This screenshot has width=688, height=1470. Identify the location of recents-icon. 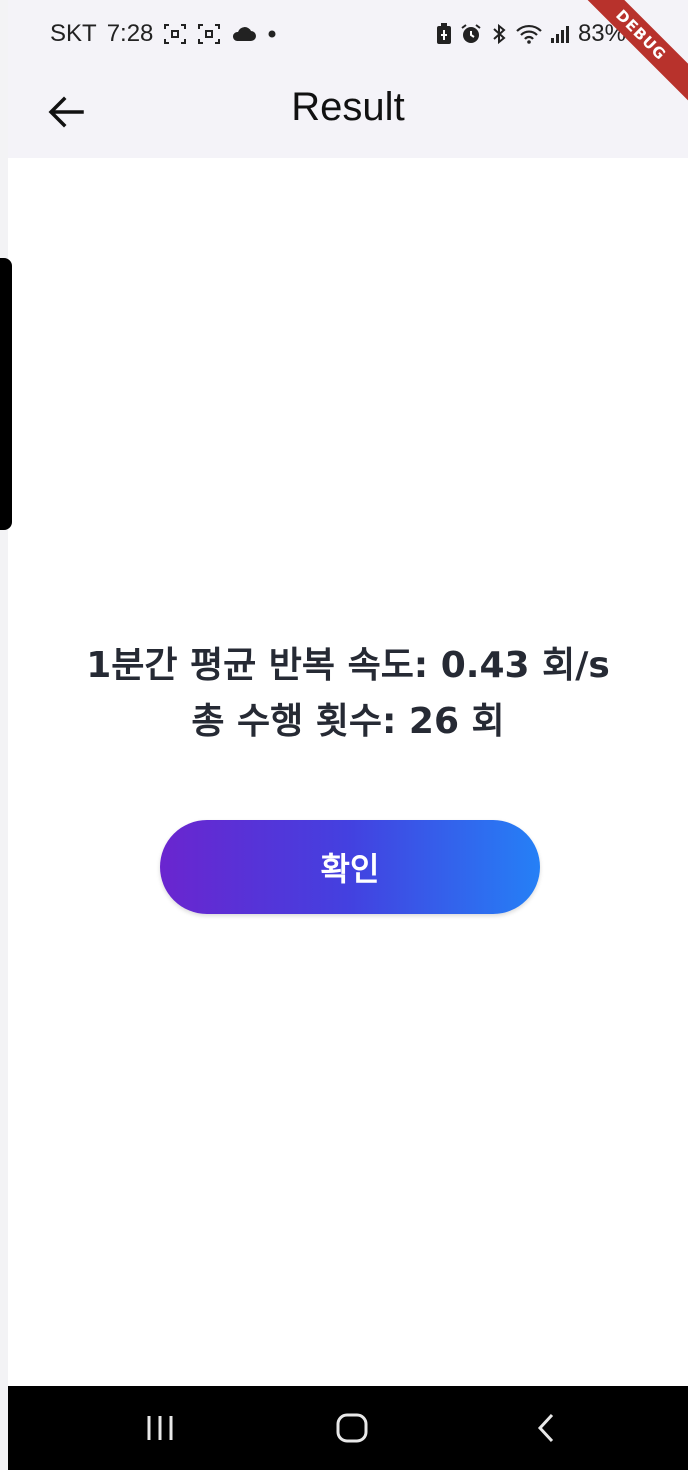
(160, 1430).